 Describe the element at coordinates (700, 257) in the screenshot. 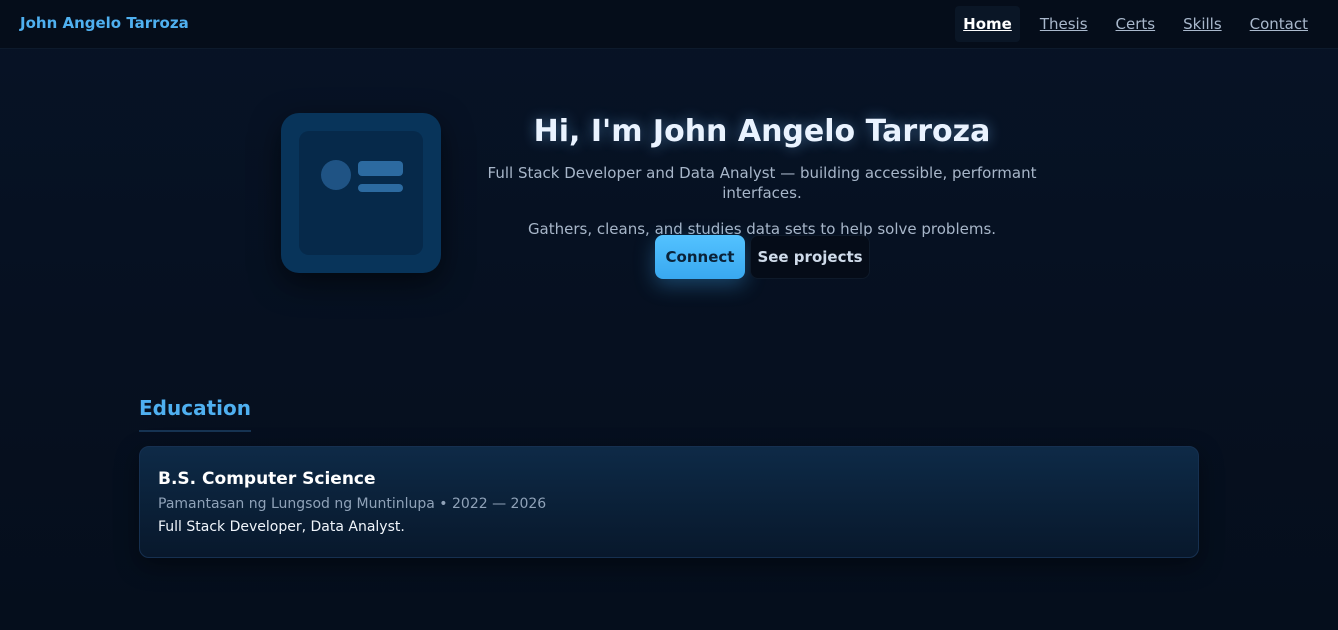

I see `connect-button: Connect` at that location.